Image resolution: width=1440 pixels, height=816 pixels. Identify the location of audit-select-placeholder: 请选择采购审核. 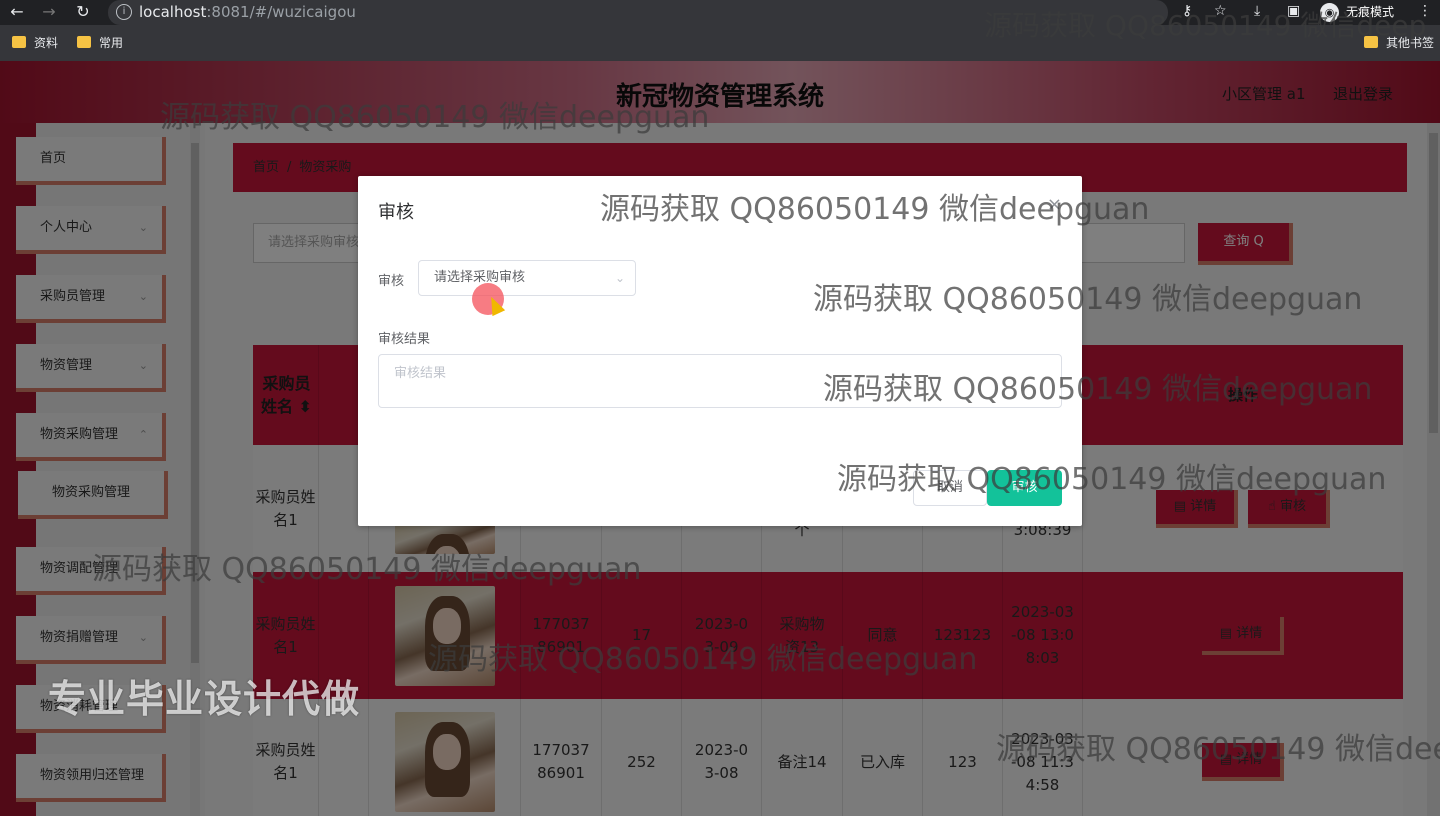
(480, 277).